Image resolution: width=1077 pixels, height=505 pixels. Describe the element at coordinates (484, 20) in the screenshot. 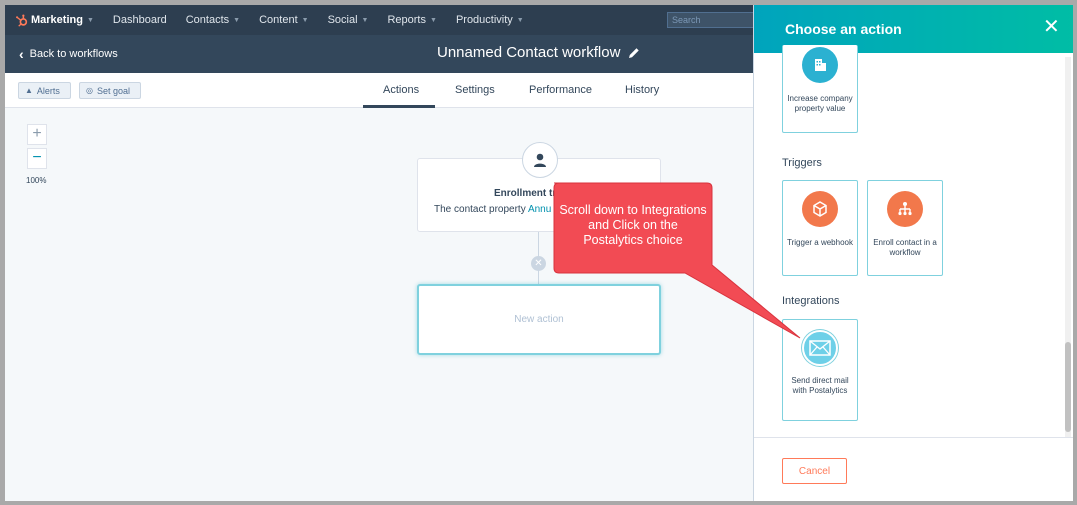

I see `nav-label: Productivity` at that location.